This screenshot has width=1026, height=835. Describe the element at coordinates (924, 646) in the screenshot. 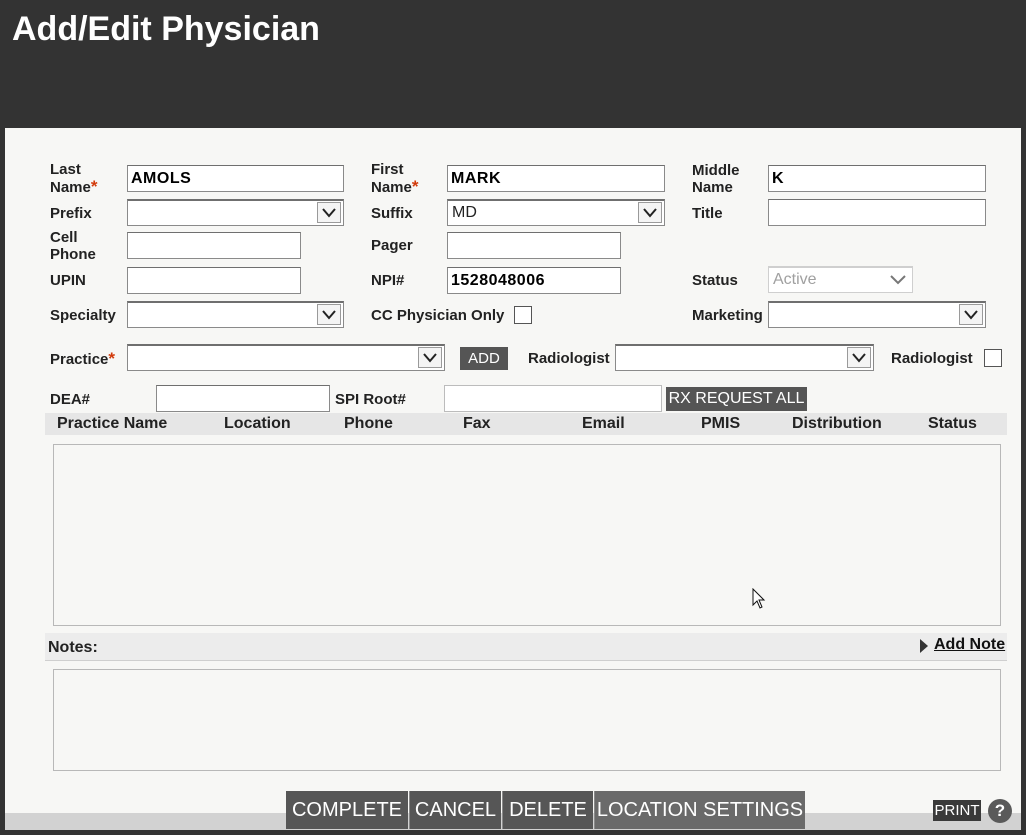

I see `caret-right-icon` at that location.